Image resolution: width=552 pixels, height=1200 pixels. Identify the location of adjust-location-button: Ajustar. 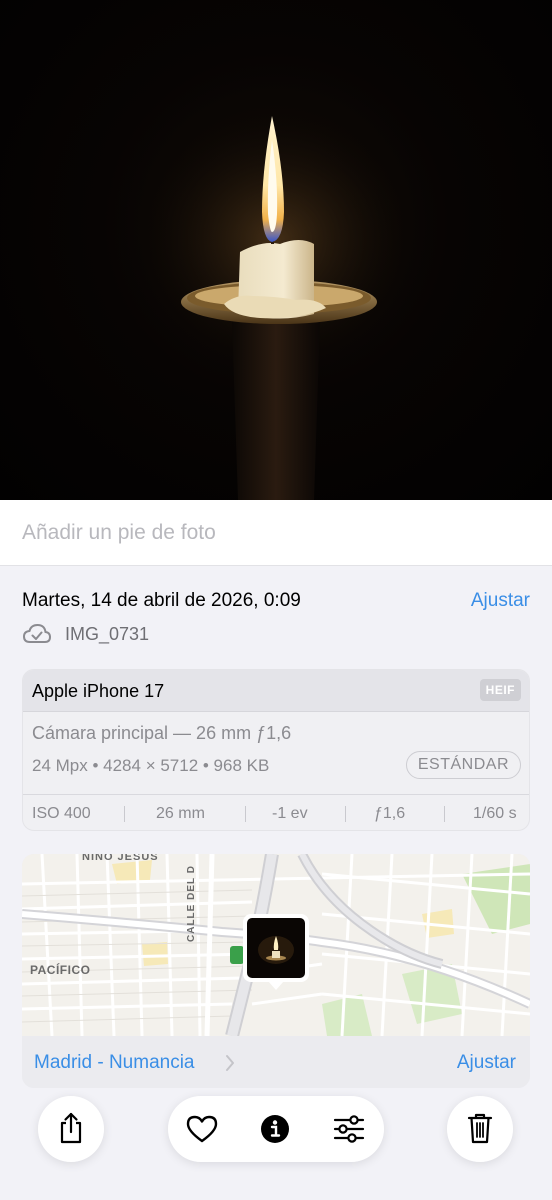
(486, 1063).